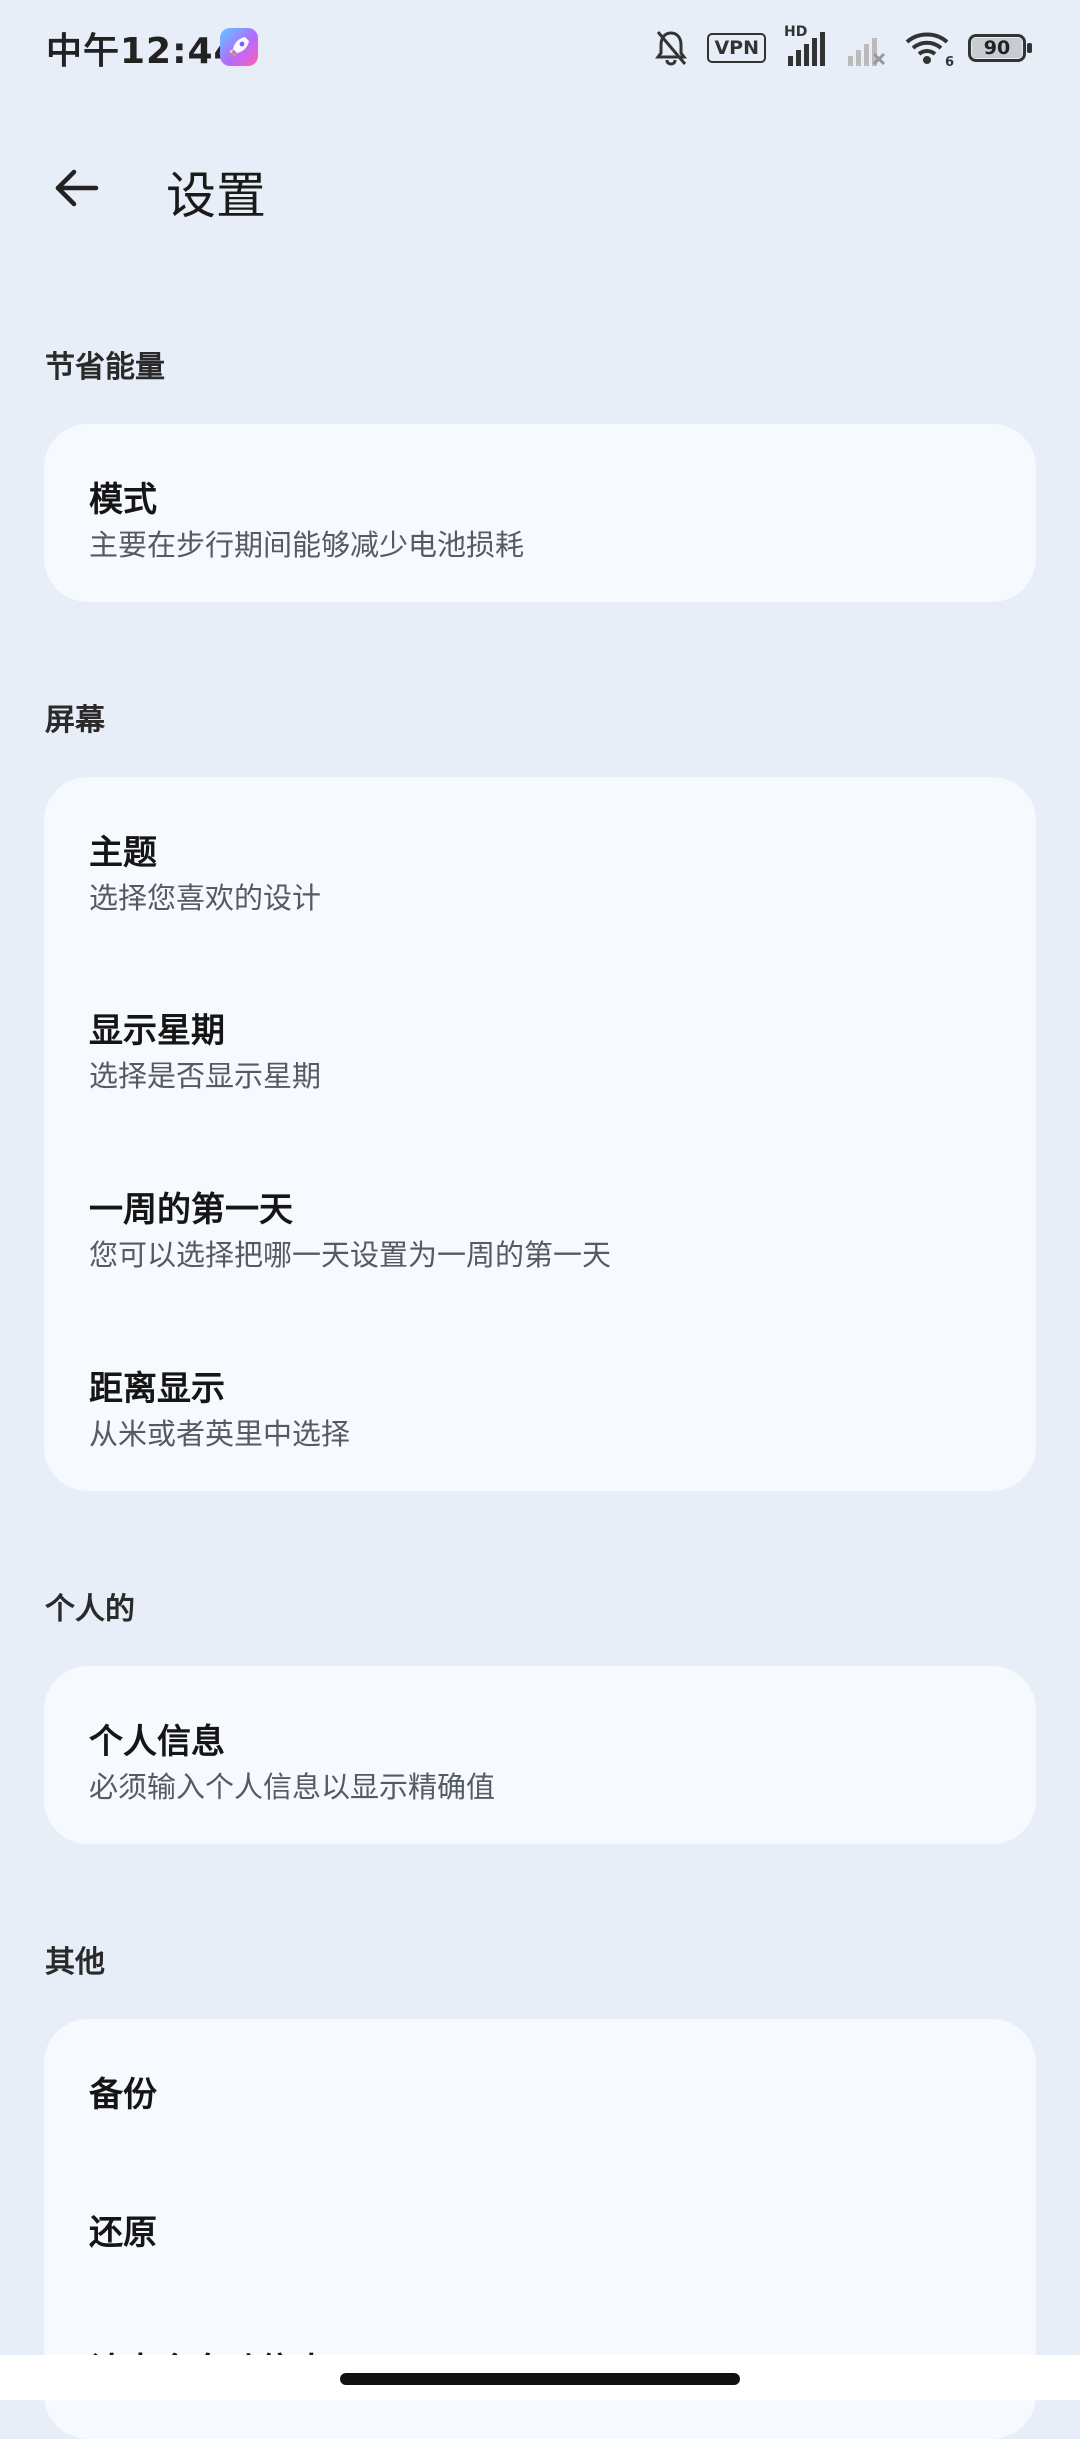 This screenshot has height=2439, width=1080. Describe the element at coordinates (540, 190) in the screenshot. I see `app-header: 设置` at that location.